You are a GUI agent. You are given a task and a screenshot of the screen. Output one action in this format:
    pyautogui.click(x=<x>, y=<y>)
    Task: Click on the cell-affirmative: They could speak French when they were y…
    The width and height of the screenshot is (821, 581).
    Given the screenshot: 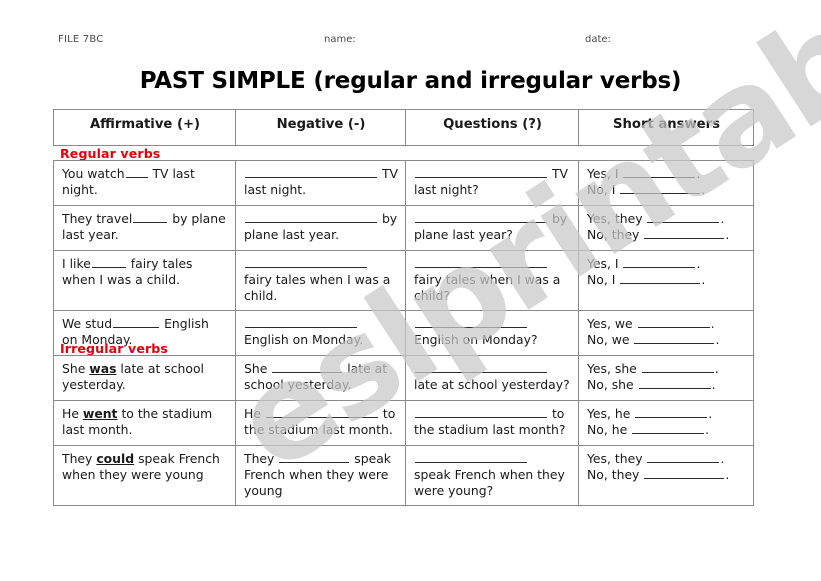 What is the action you would take?
    pyautogui.click(x=144, y=475)
    